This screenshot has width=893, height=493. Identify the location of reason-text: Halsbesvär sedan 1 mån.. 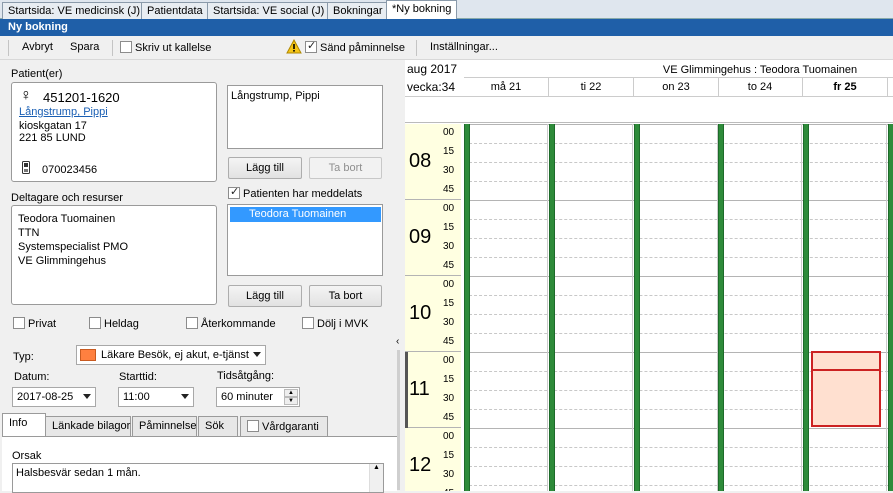
(78, 473).